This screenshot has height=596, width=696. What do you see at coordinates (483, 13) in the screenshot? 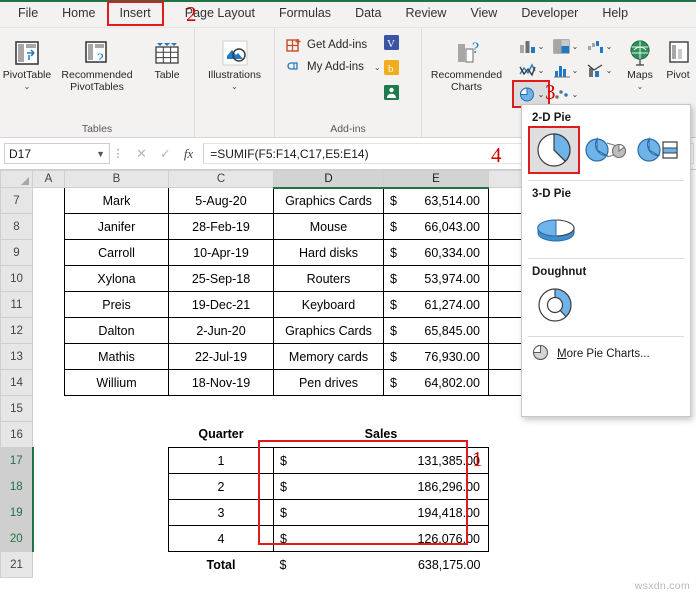
I see `tab-view: View` at bounding box center [483, 13].